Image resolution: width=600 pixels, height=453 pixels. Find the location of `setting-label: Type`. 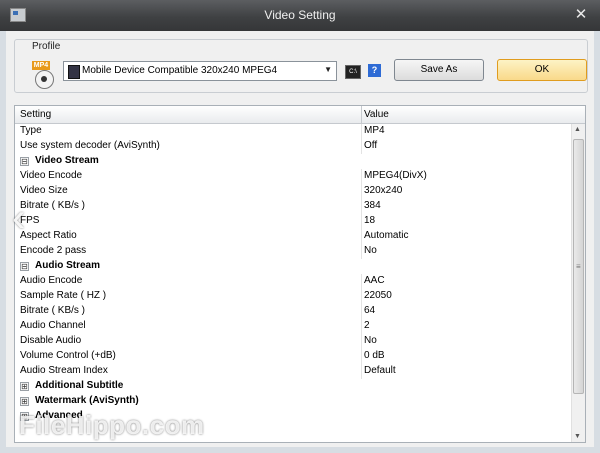

setting-label: Type is located at coordinates (31, 130).